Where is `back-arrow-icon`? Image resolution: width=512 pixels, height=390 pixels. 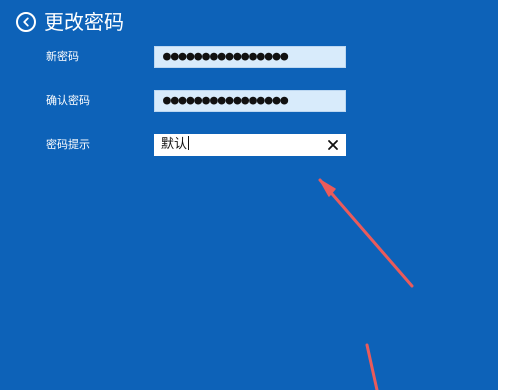 back-arrow-icon is located at coordinates (26, 22).